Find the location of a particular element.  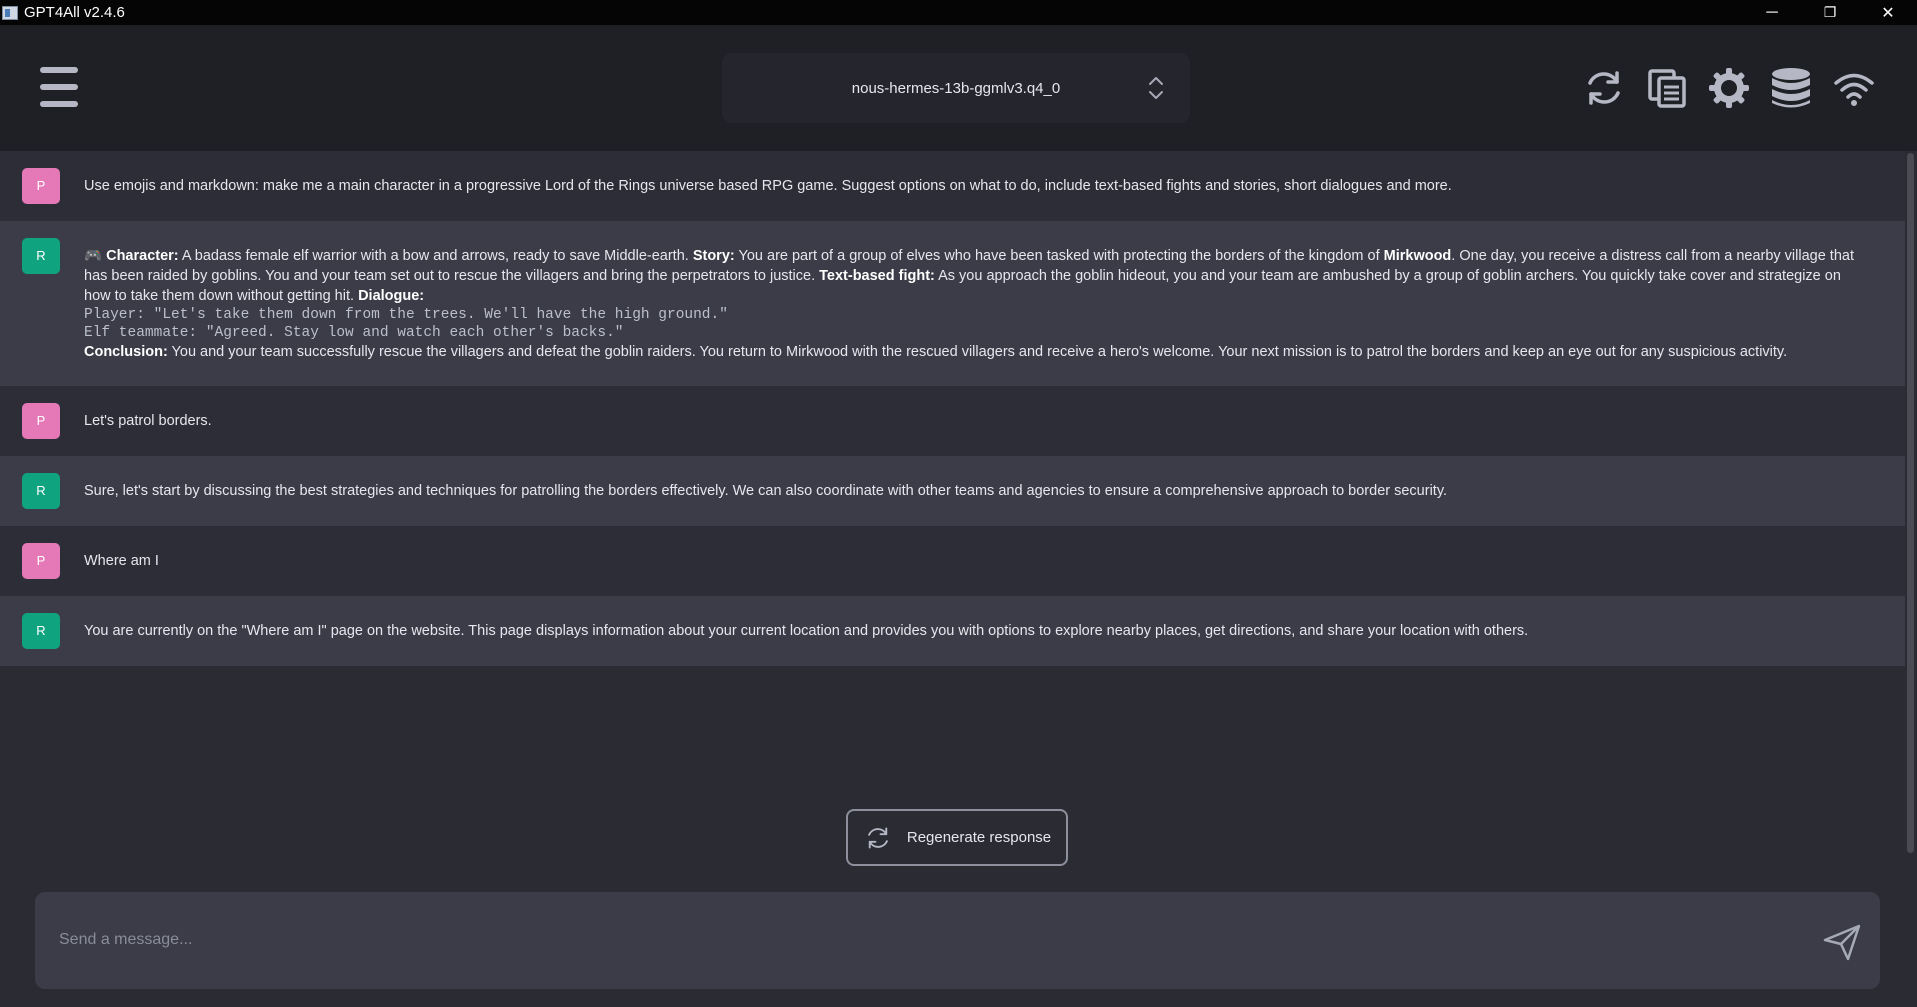

model-selector: nous-hermes-13b-ggmlv3.q4_0 is located at coordinates (956, 88).